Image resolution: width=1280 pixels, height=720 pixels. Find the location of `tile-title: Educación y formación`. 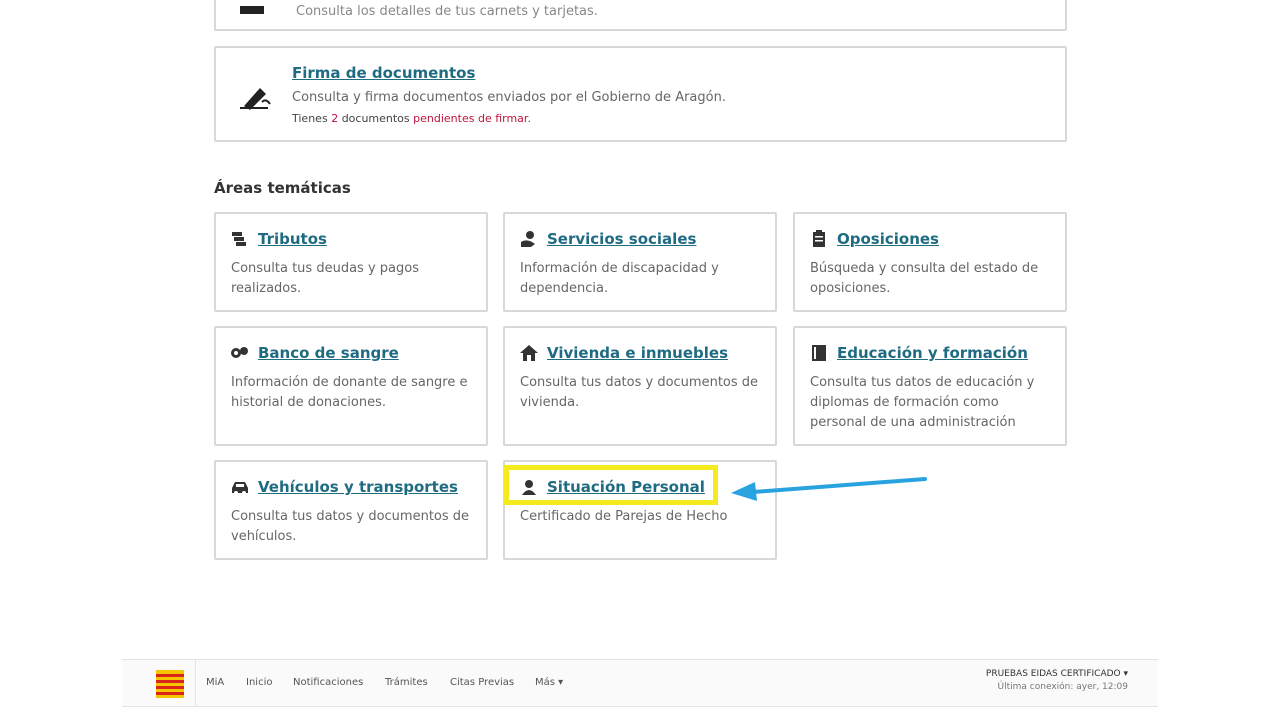

tile-title: Educación y formación is located at coordinates (932, 353).